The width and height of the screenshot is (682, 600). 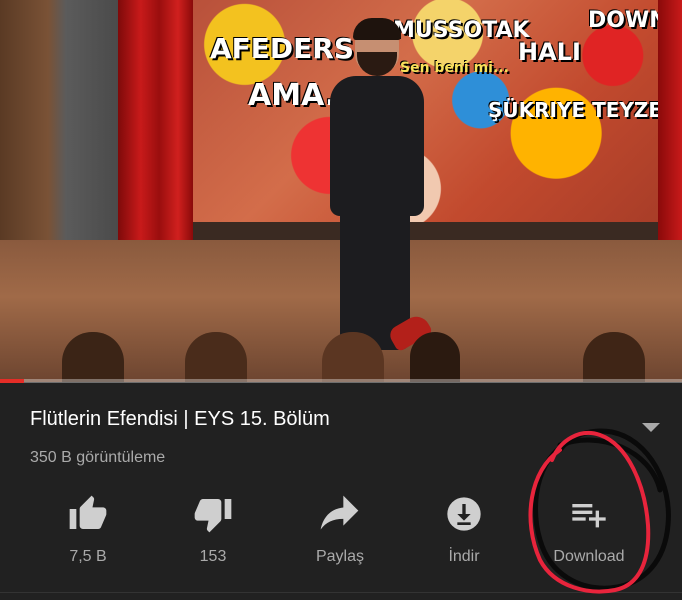 What do you see at coordinates (98, 457) in the screenshot?
I see `view-count: 350 B görüntüleme` at bounding box center [98, 457].